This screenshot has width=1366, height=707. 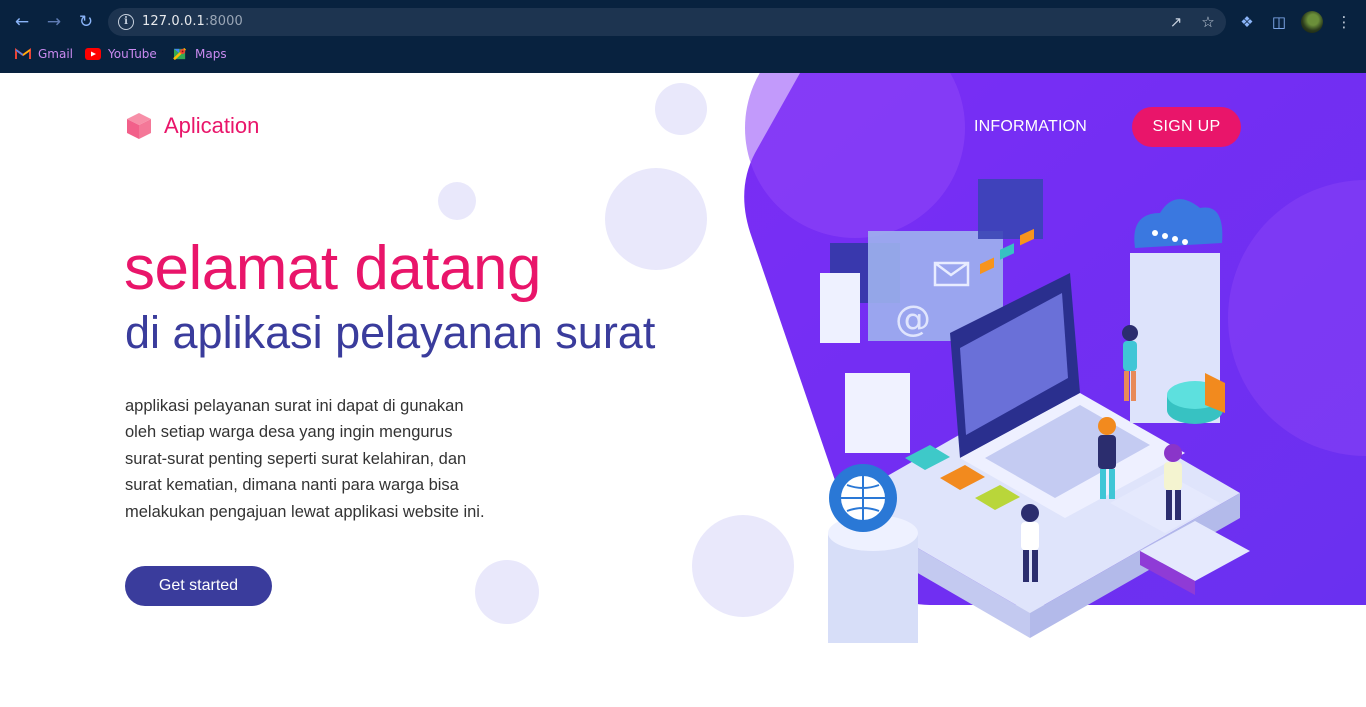 I want to click on bookmark-star-icon: ☆, so click(x=1208, y=22).